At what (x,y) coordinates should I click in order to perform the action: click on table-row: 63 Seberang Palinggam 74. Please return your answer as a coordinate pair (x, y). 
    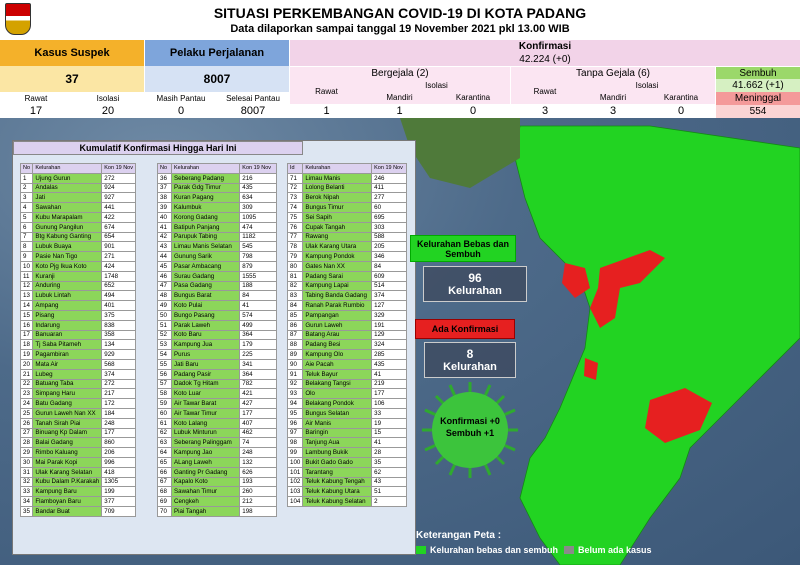
    Looking at the image, I should click on (217, 443).